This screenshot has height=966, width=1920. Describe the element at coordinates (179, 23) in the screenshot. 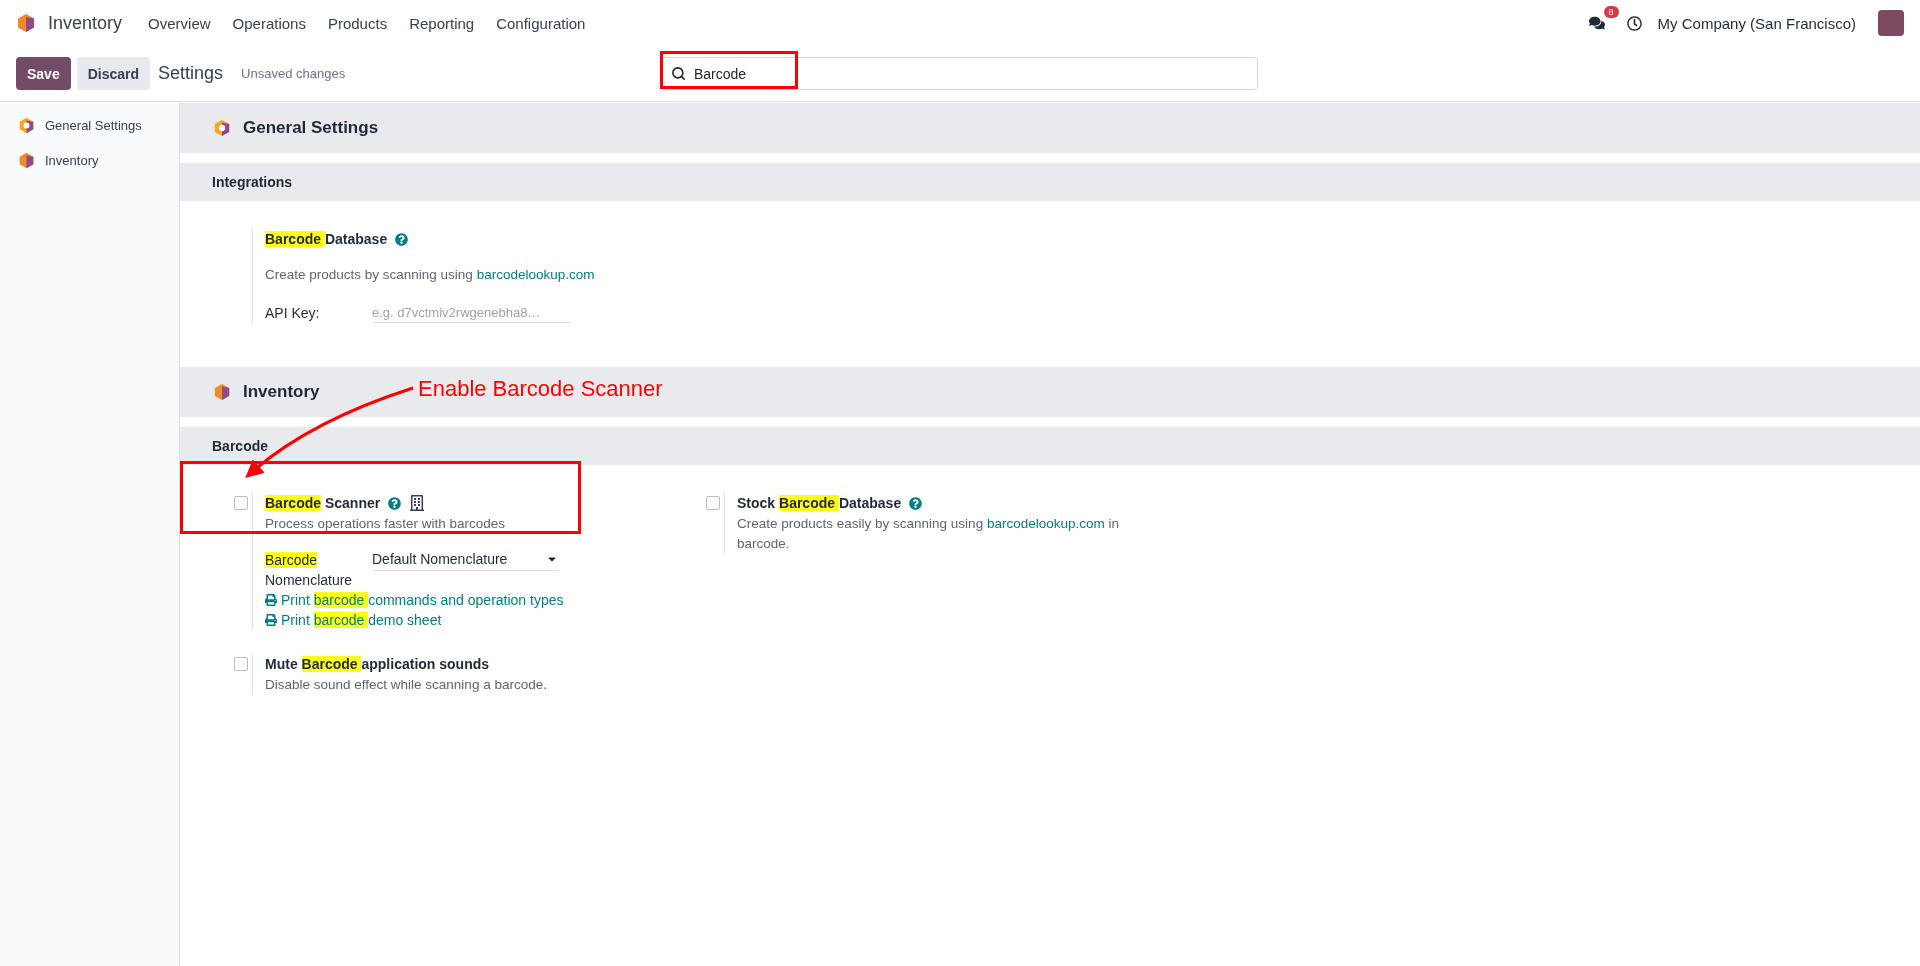

I see `menu-item: Overview` at that location.